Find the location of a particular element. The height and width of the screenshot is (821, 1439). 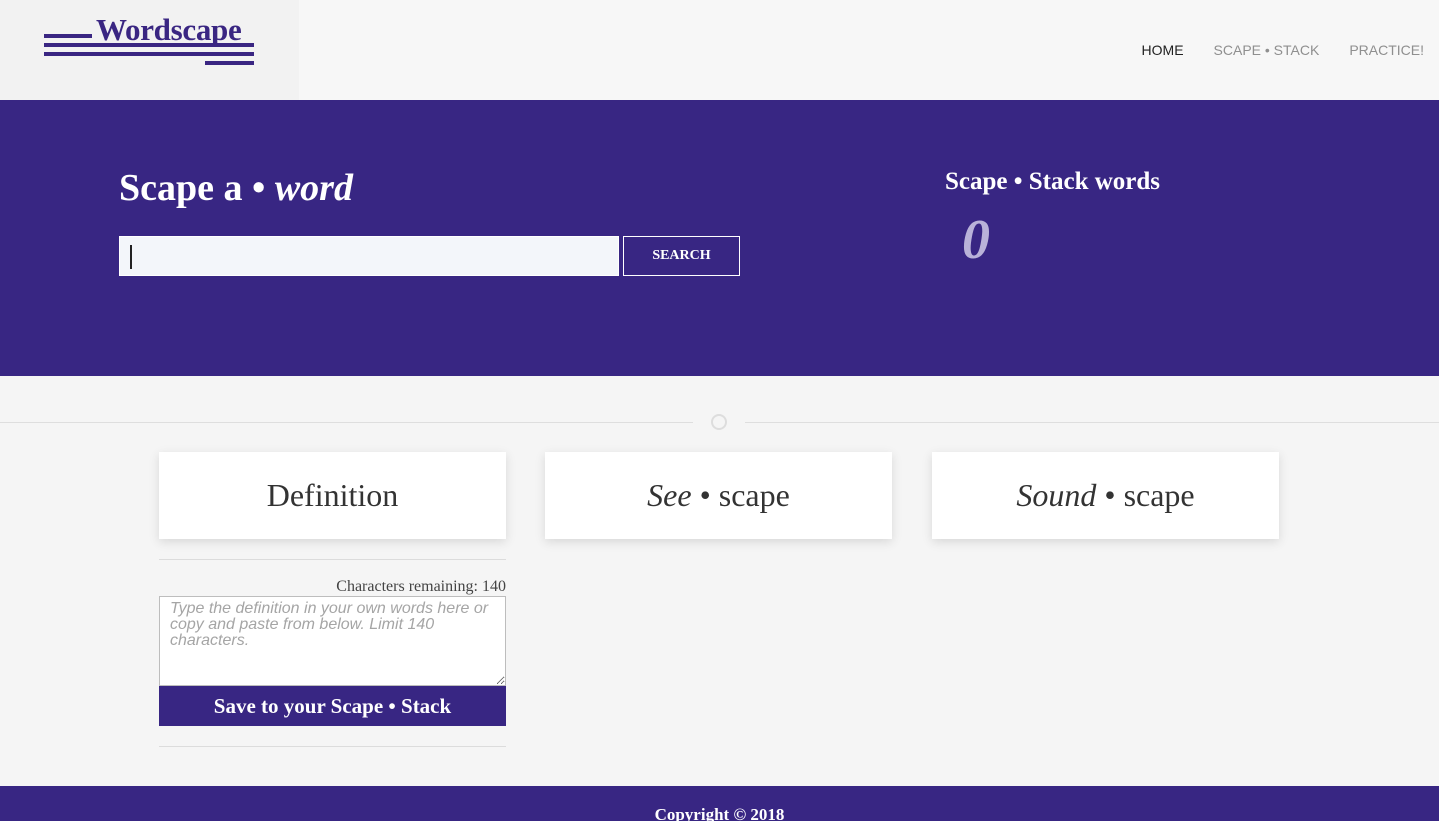

see-scape-card-title: See • scape is located at coordinates (718, 495).